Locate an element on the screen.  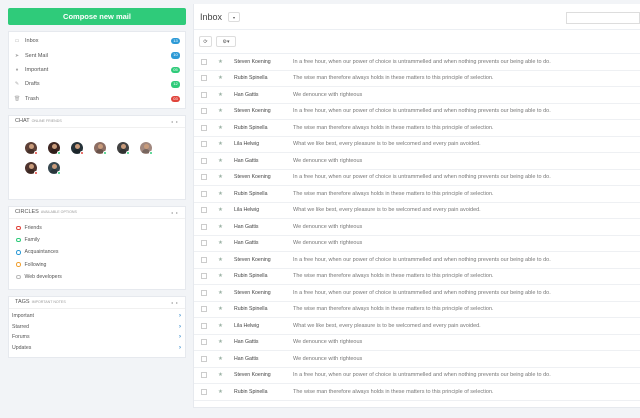
circle-item-acquaintances: Acquaintances is located at coordinates (97, 252).